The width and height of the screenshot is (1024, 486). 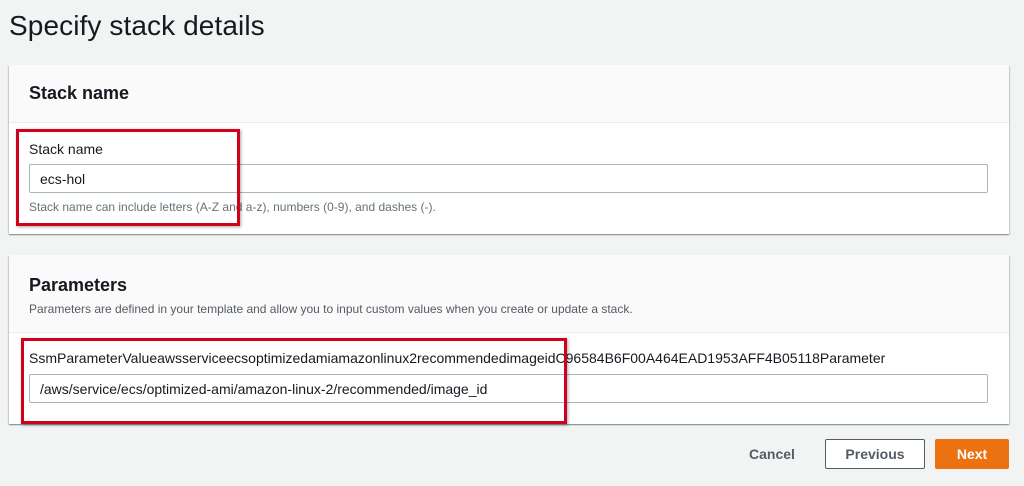 I want to click on stack-name-input, so click(x=508, y=178).